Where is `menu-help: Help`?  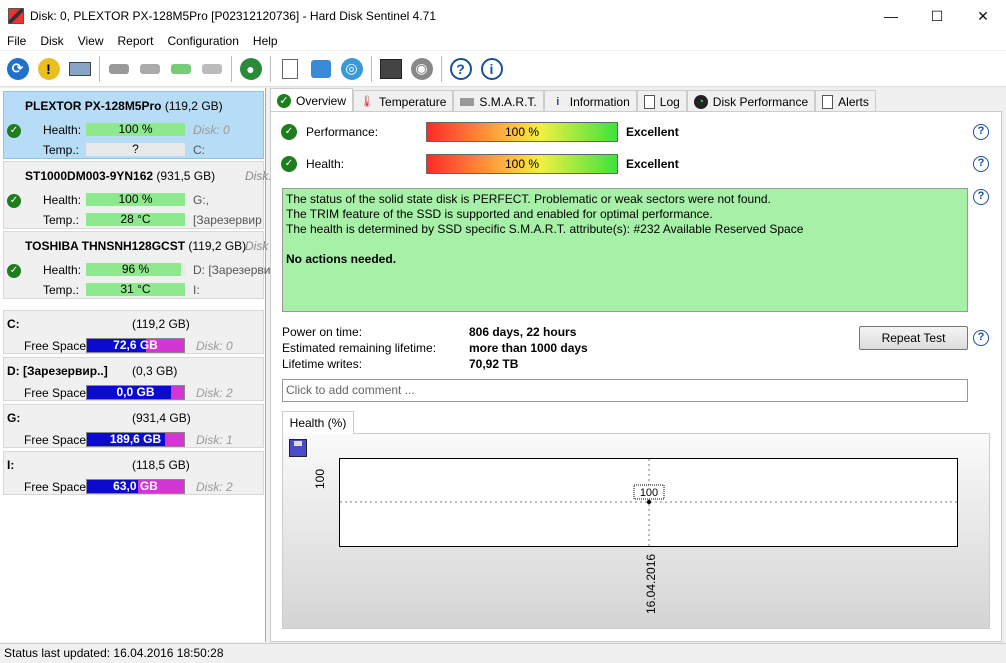 menu-help: Help is located at coordinates (265, 41).